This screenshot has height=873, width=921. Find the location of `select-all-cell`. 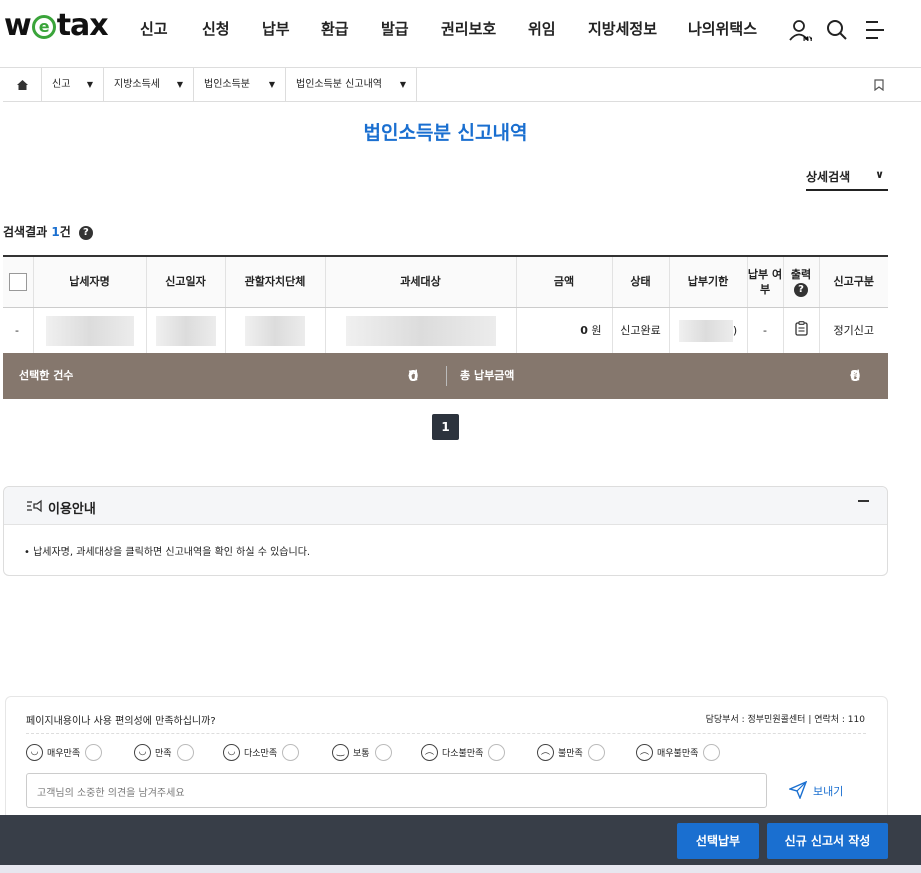

select-all-cell is located at coordinates (18, 281).